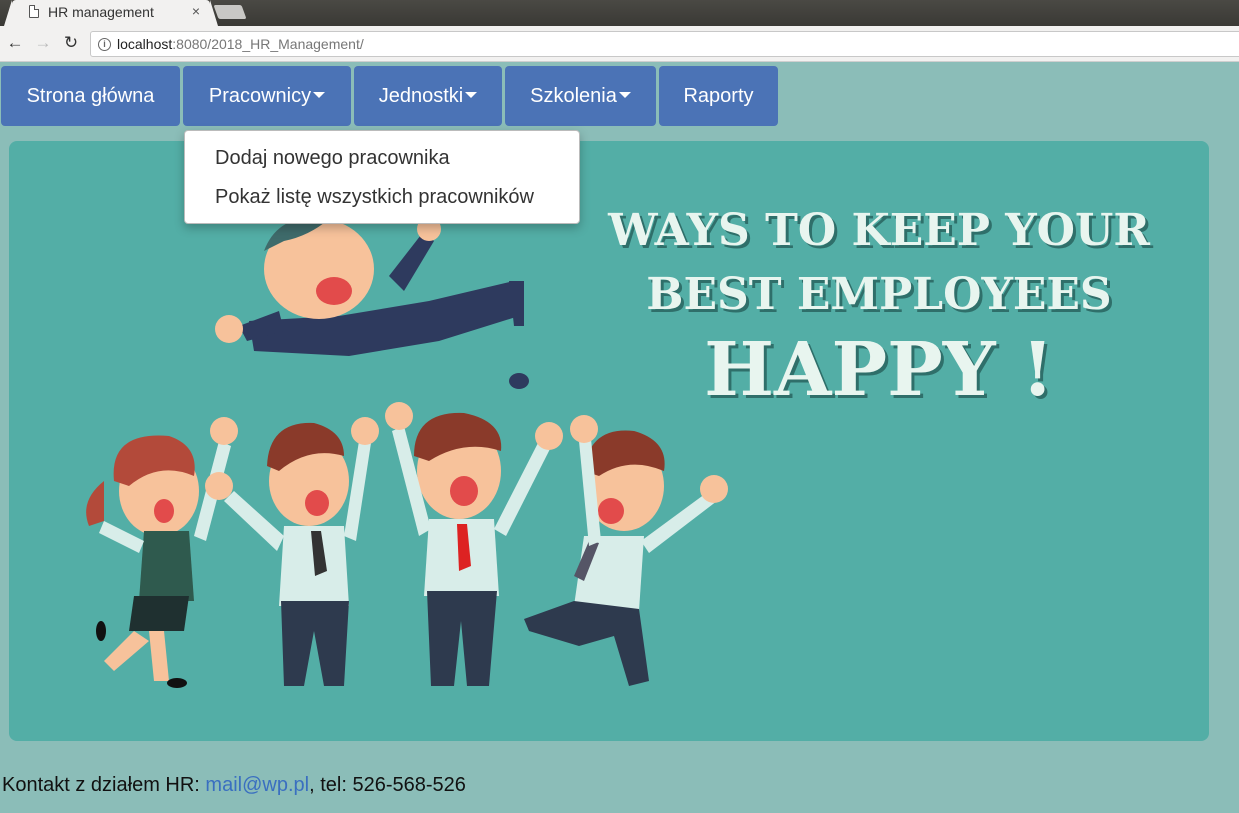  I want to click on dropdown-item-add-employee: Dodaj nowego pracownika, so click(332, 158).